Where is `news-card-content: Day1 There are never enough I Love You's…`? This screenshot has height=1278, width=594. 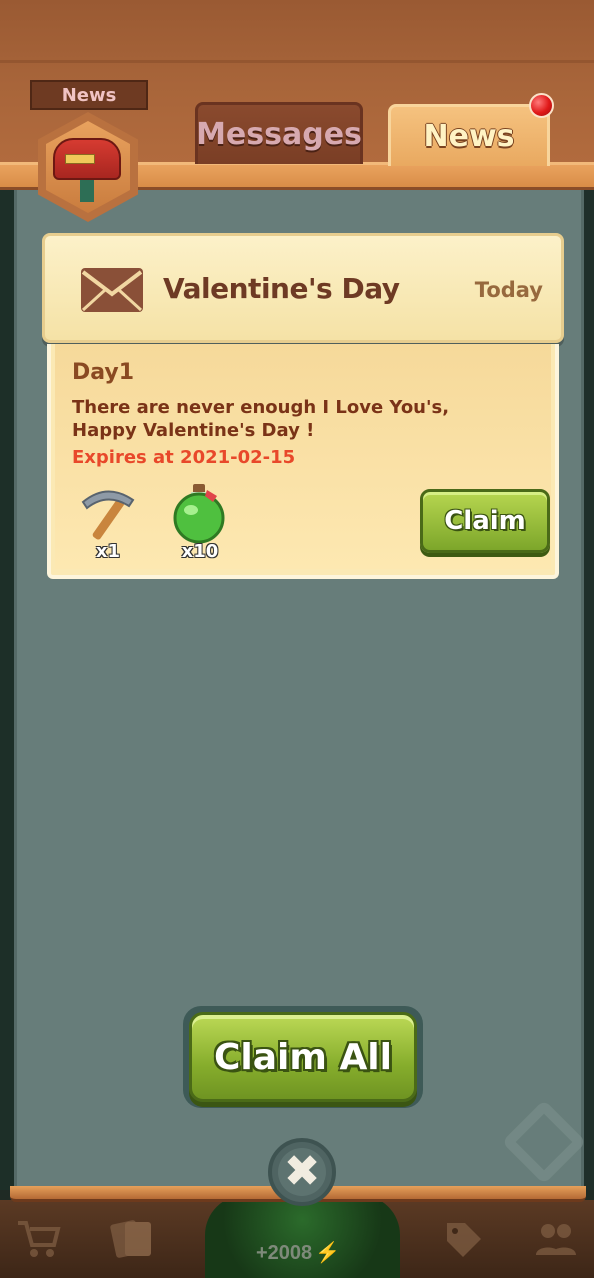
news-card-content: Day1 There are never enough I Love You's… is located at coordinates (303, 456).